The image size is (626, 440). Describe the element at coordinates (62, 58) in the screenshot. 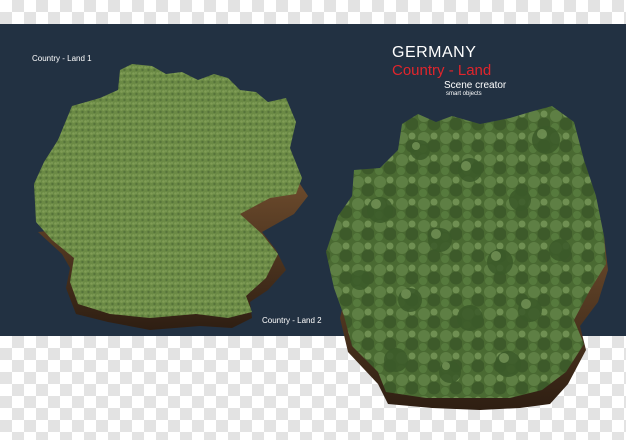

I see `land-1-label: Country - Land 1` at that location.